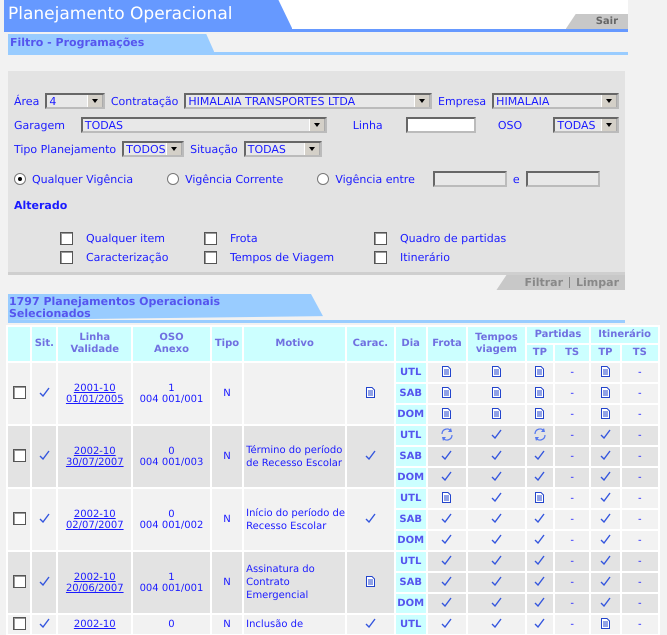 This screenshot has width=667, height=635. I want to click on column-header: Sit., so click(44, 344).